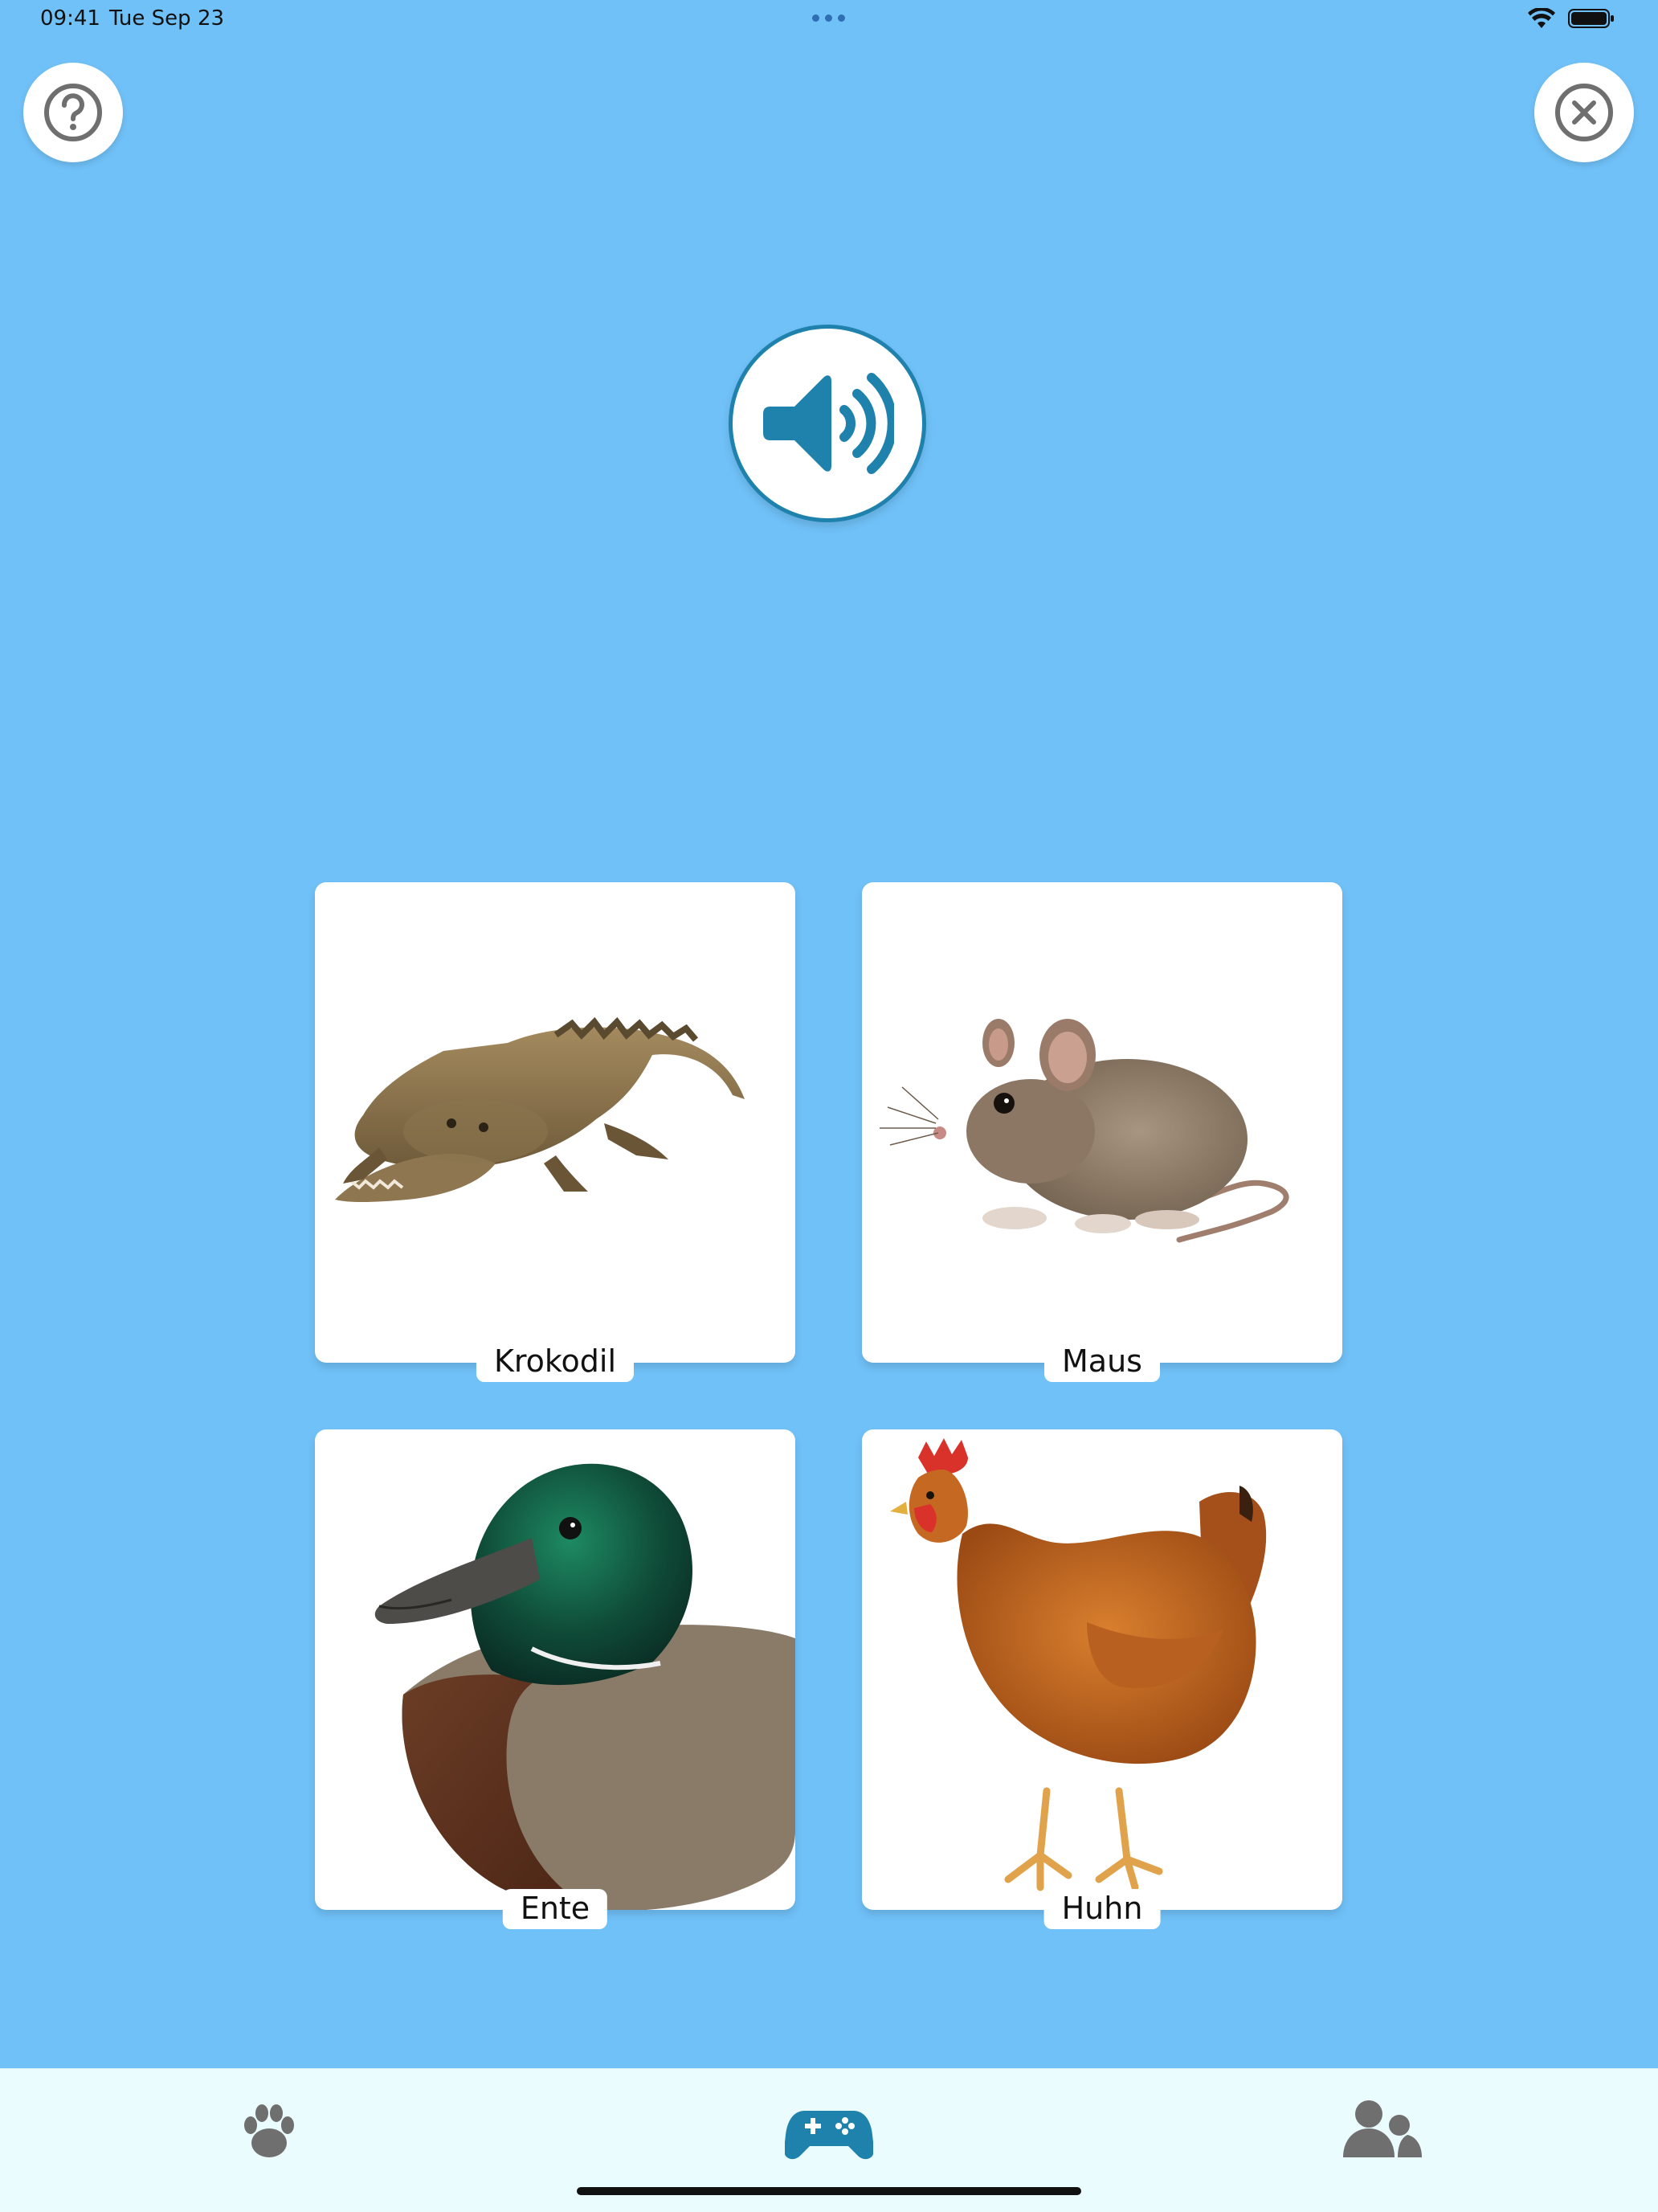 This screenshot has width=1658, height=2212. I want to click on answer-card-maus: Maus, so click(1102, 1132).